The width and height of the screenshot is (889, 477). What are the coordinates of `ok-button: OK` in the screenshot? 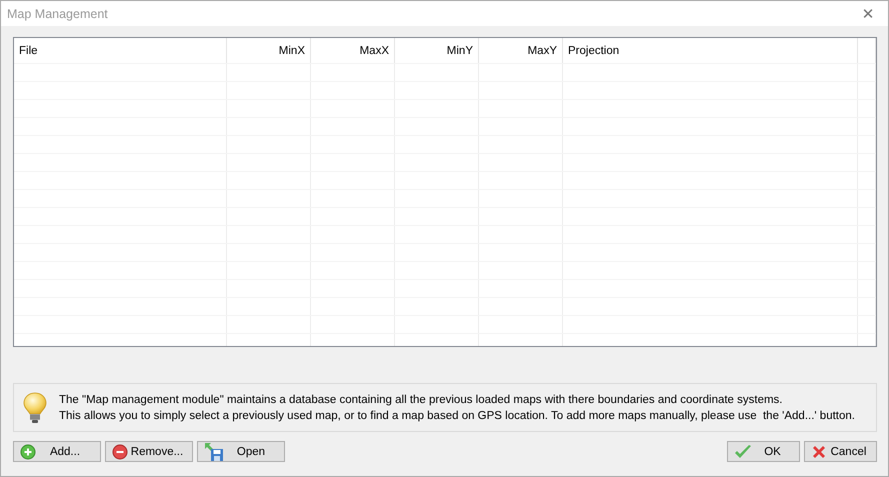 It's located at (763, 451).